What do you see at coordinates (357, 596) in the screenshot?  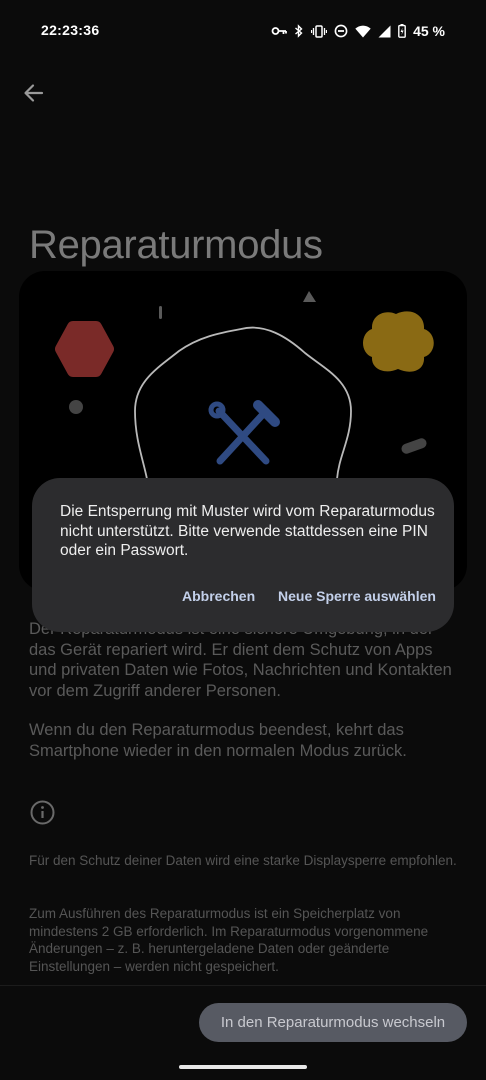 I see `choose-new-lock-button: Neue Sperre auswählen` at bounding box center [357, 596].